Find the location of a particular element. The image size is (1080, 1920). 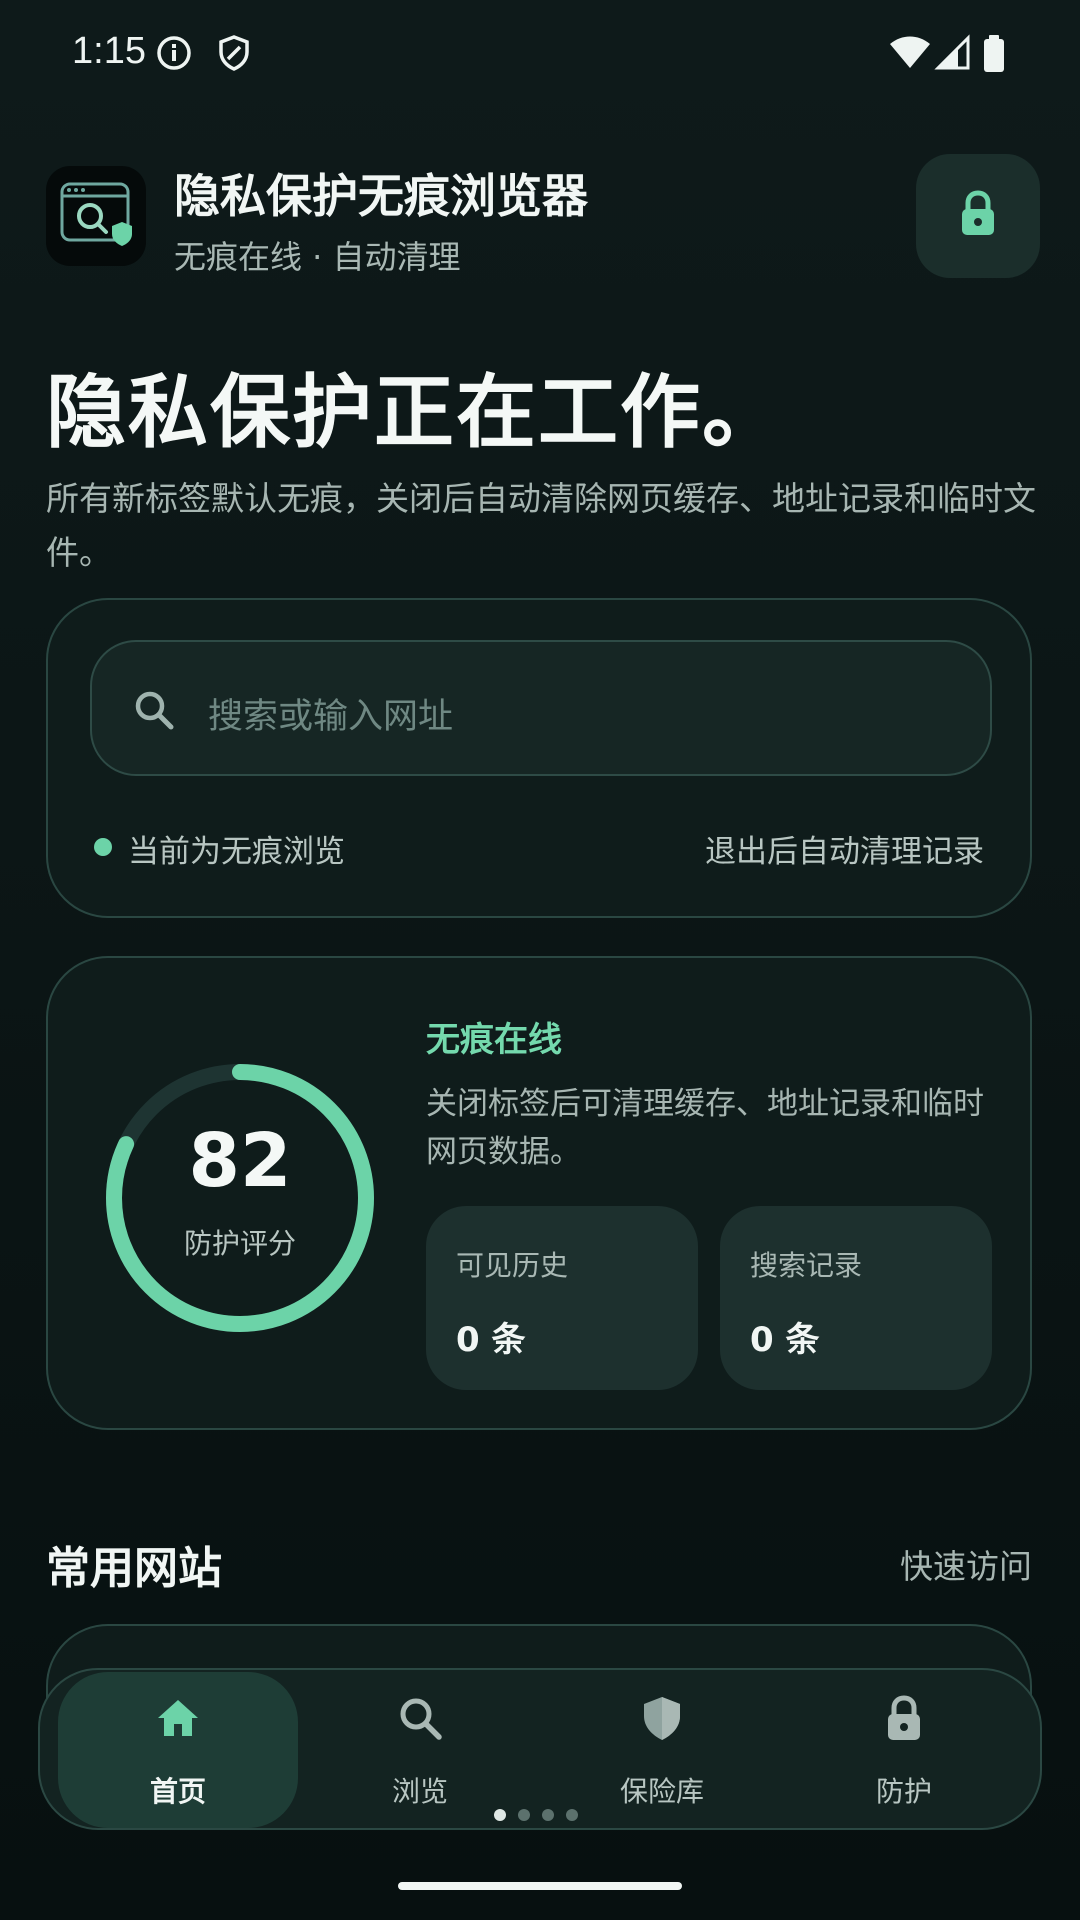

home-icon is located at coordinates (178, 1718).